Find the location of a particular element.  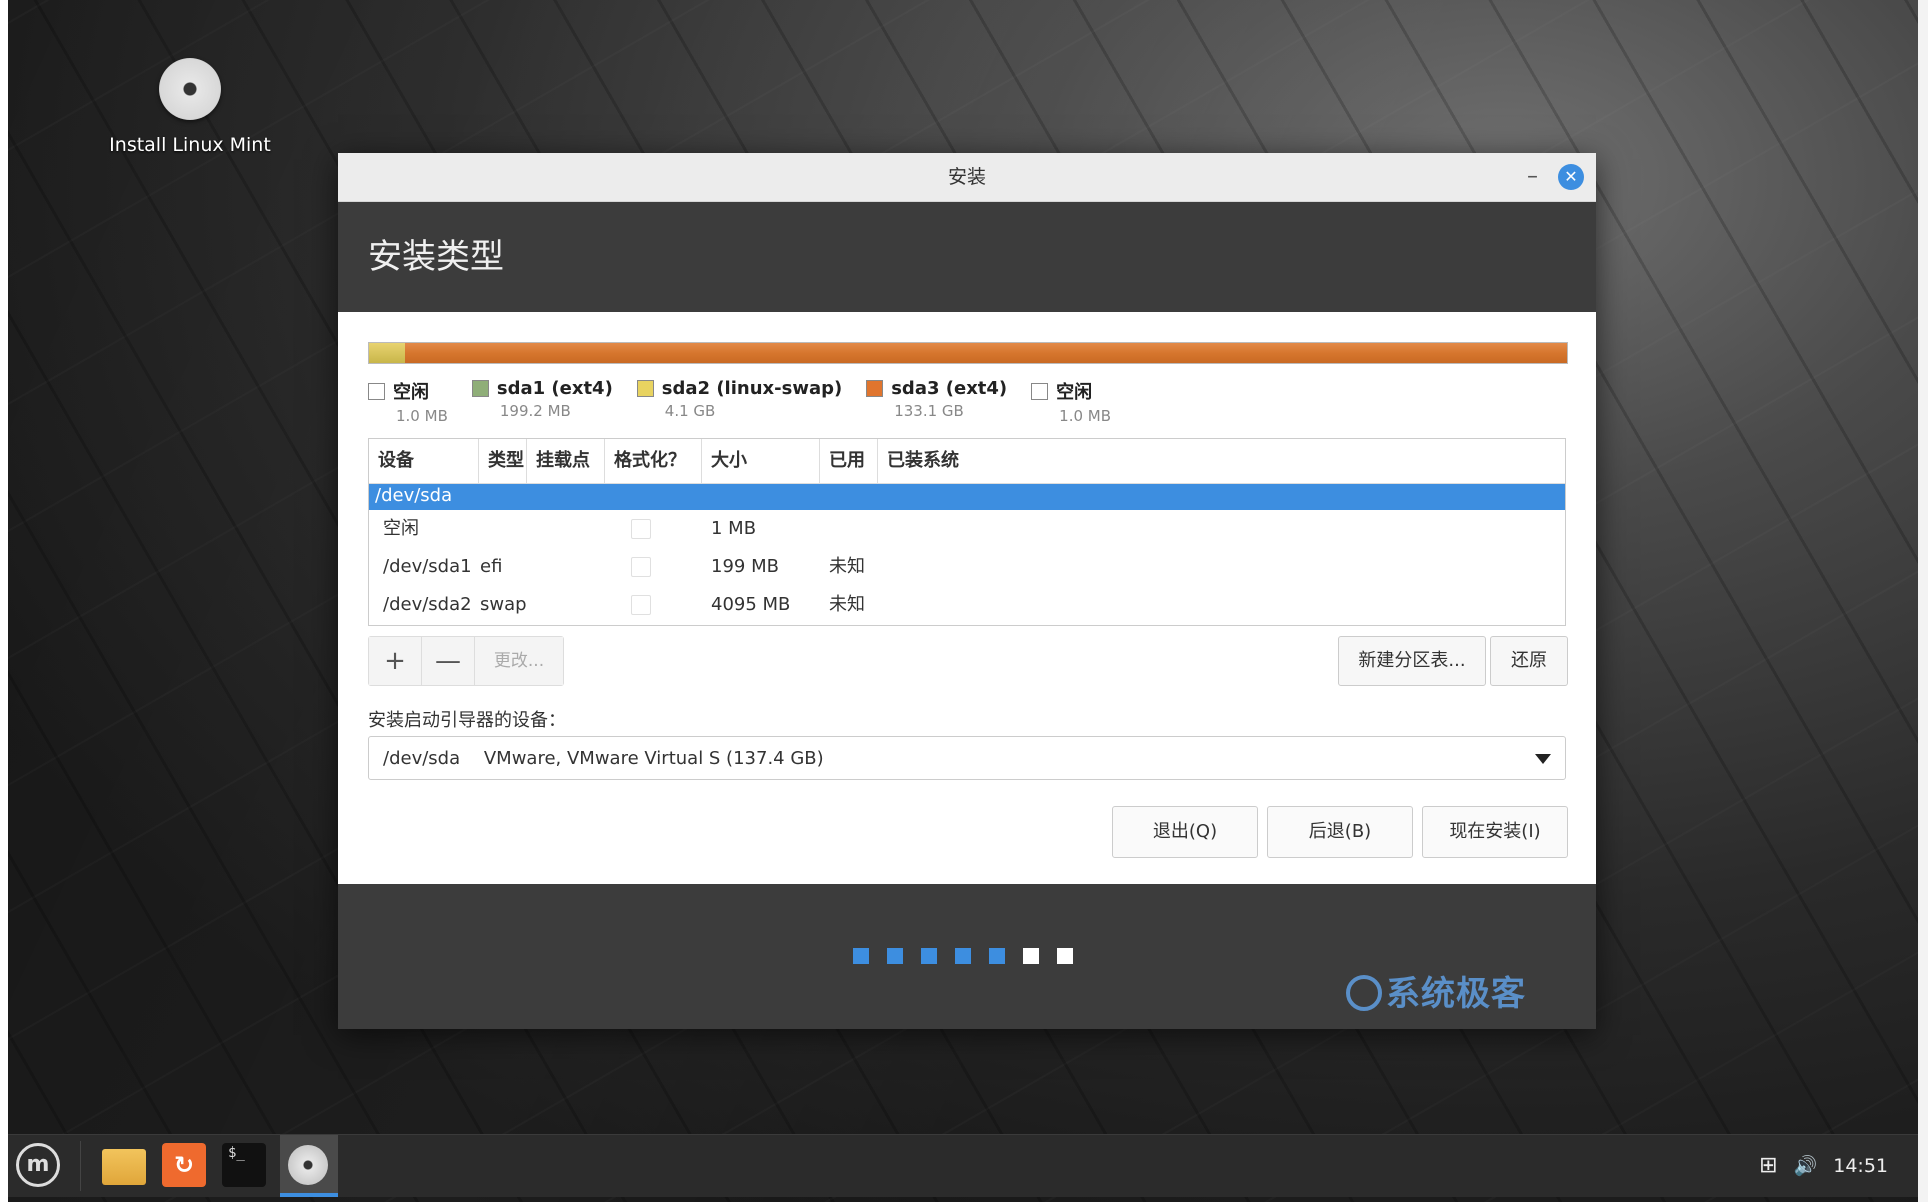

installer-footer: 系统极客 is located at coordinates (967, 956).